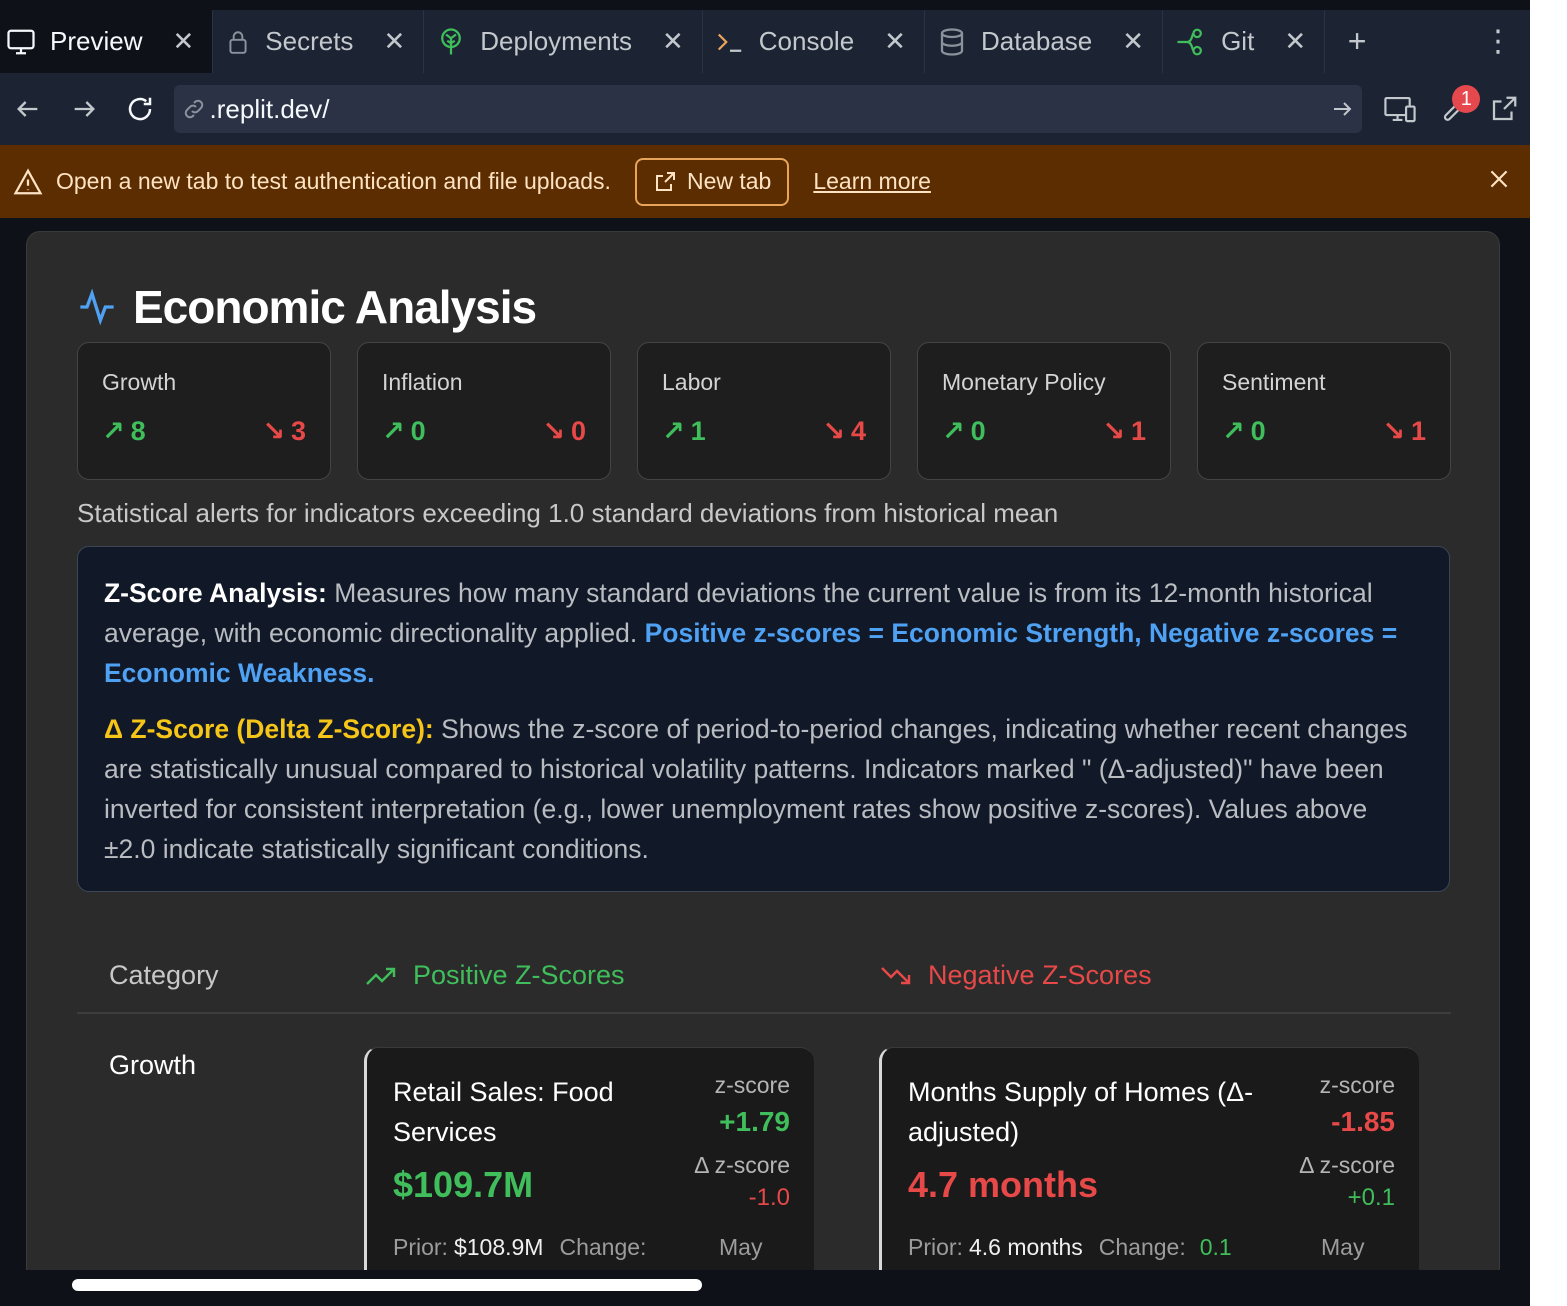  Describe the element at coordinates (84, 109) in the screenshot. I see `forward-button` at that location.